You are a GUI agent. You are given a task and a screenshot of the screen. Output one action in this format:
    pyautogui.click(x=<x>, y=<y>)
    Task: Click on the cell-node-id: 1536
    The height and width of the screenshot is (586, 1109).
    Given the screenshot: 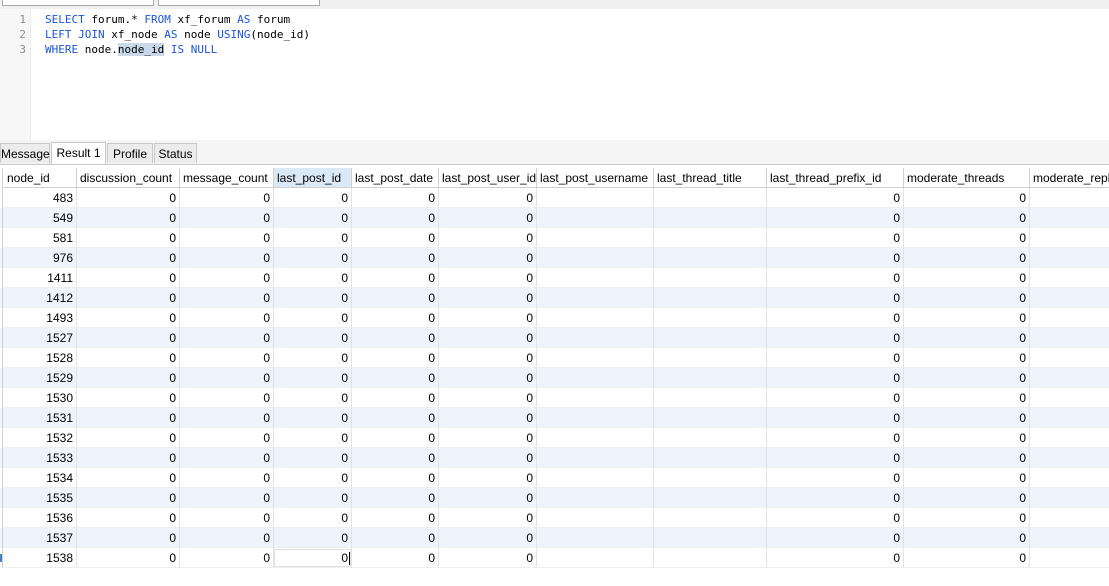 What is the action you would take?
    pyautogui.click(x=40, y=518)
    